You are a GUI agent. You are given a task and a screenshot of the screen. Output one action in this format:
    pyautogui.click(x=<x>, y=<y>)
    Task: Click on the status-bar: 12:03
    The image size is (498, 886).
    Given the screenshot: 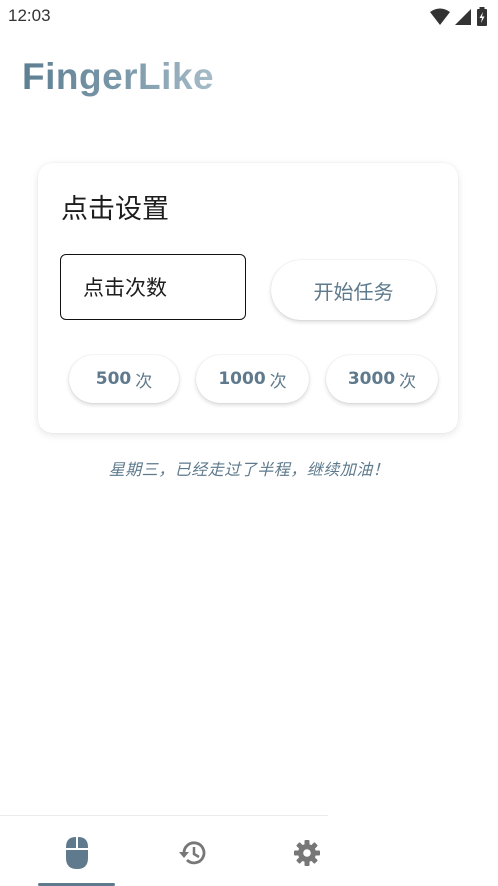 What is the action you would take?
    pyautogui.click(x=249, y=17)
    